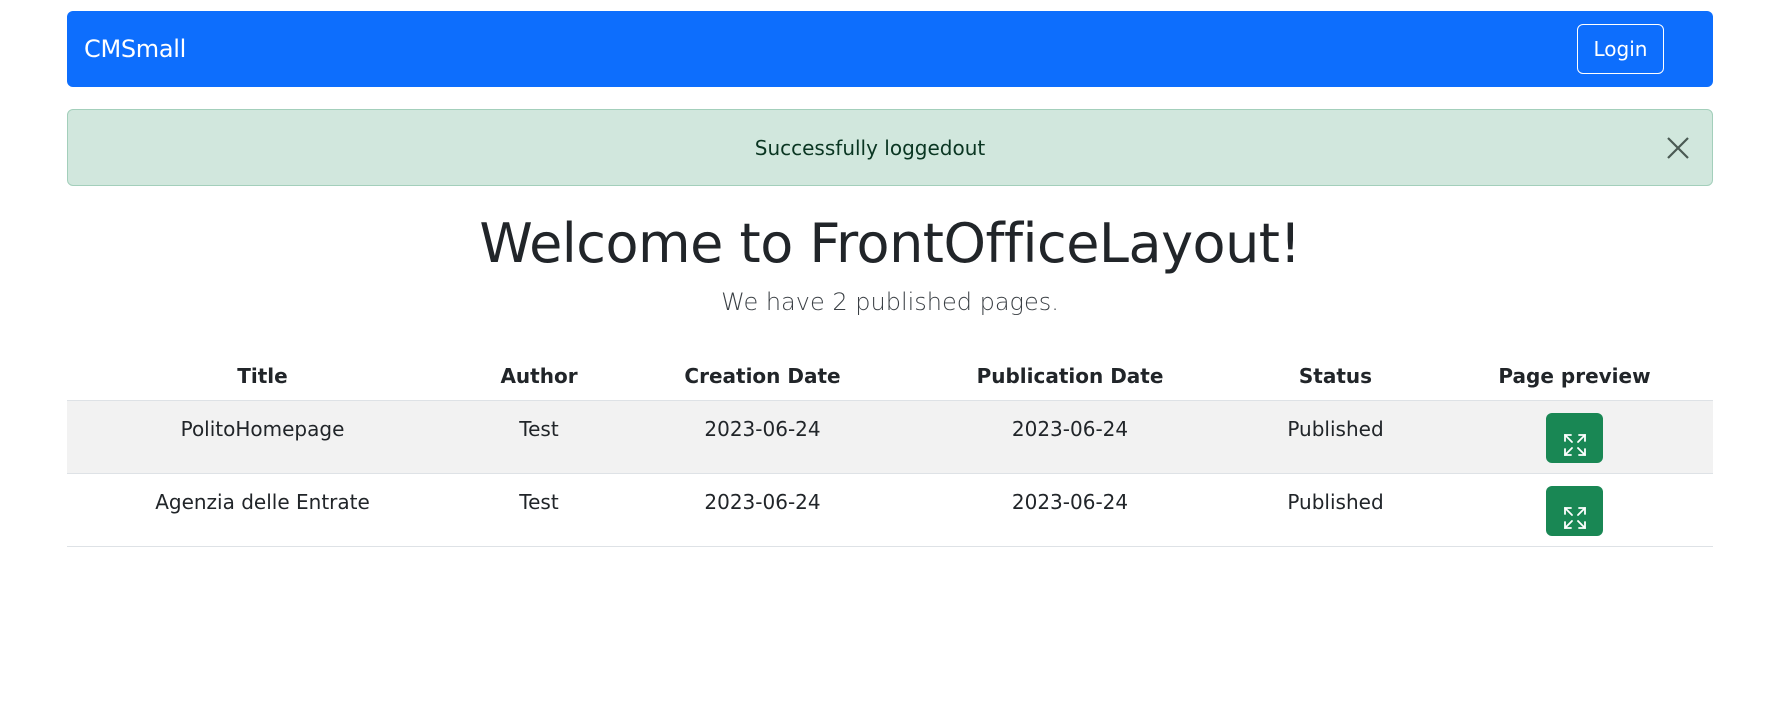  Describe the element at coordinates (870, 148) in the screenshot. I see `alert-message: Successfully loggedout` at that location.